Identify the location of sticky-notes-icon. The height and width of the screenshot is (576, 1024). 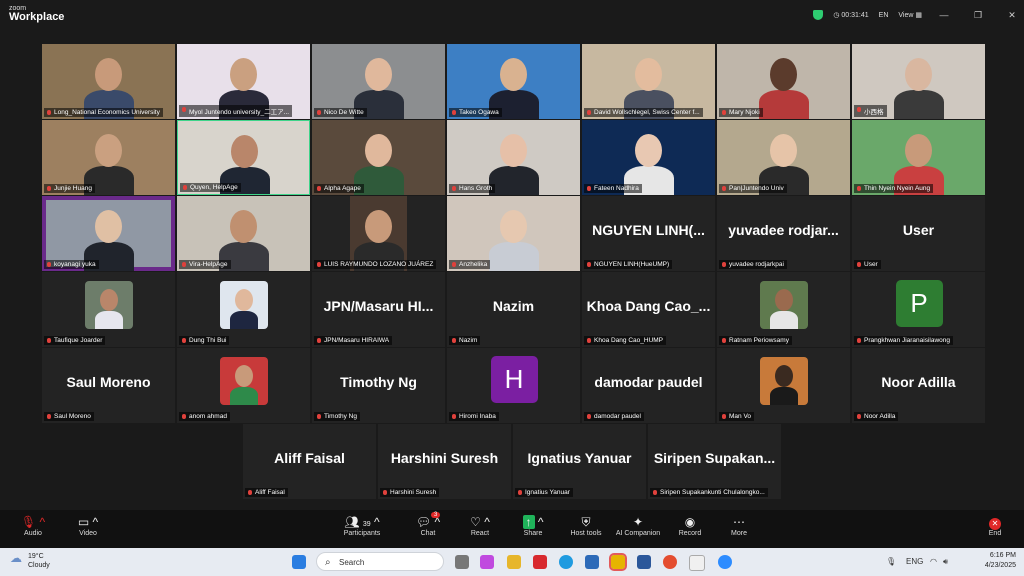
(618, 562).